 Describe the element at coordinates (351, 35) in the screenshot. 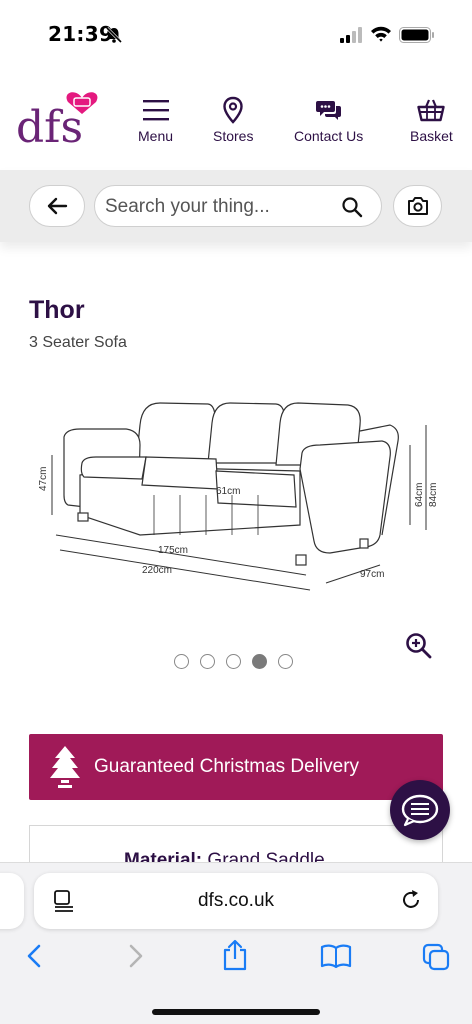

I see `signal-icon` at that location.